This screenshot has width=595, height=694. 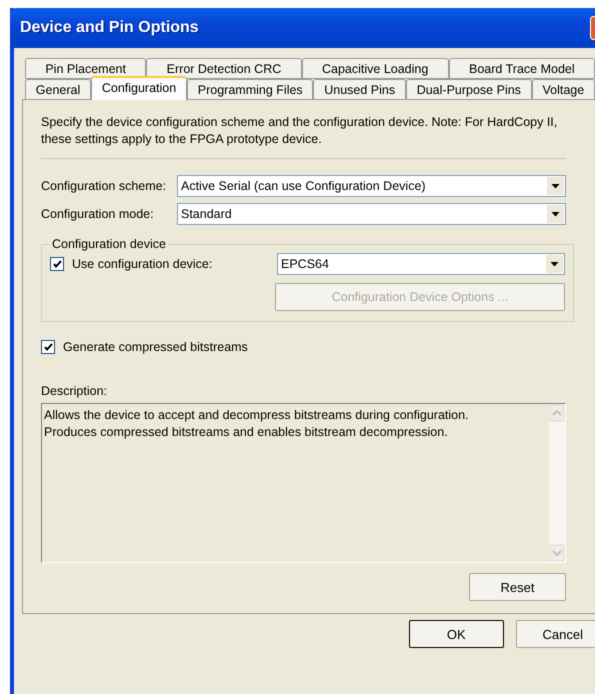 I want to click on dropdown: EPCS64, so click(x=421, y=264).